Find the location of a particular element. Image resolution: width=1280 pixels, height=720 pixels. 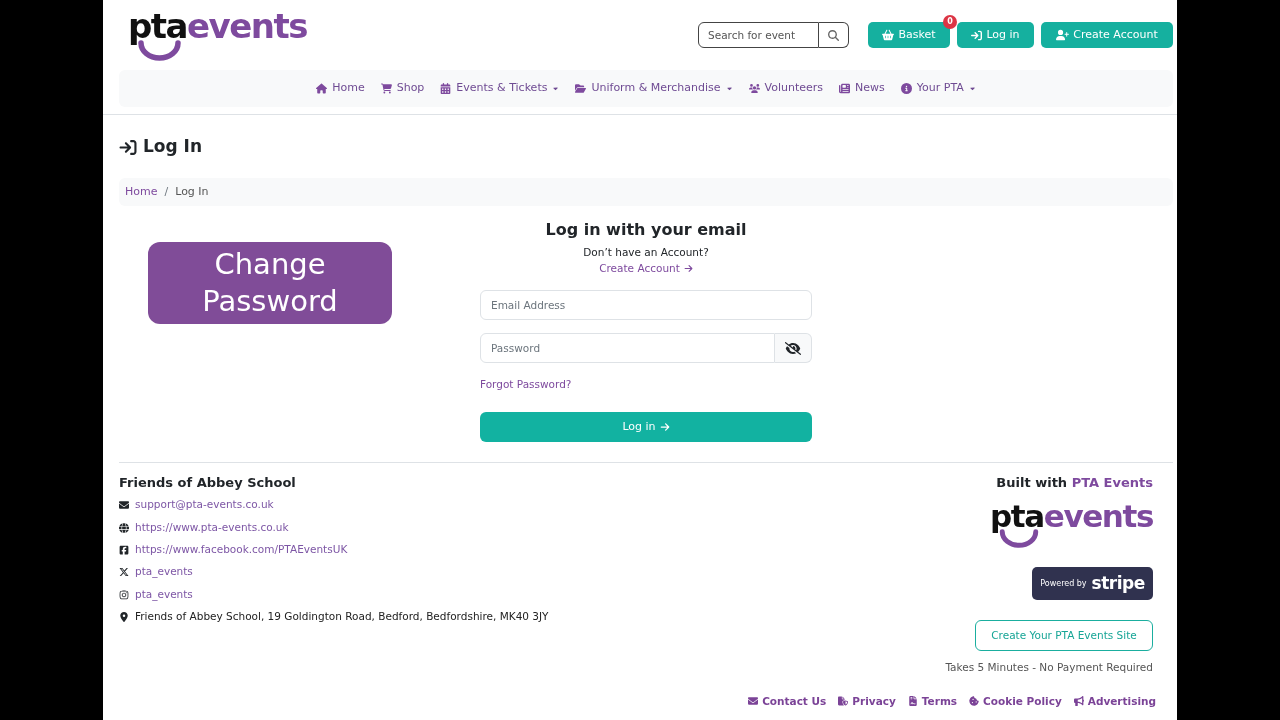

footer-link: Contact Us is located at coordinates (787, 701).